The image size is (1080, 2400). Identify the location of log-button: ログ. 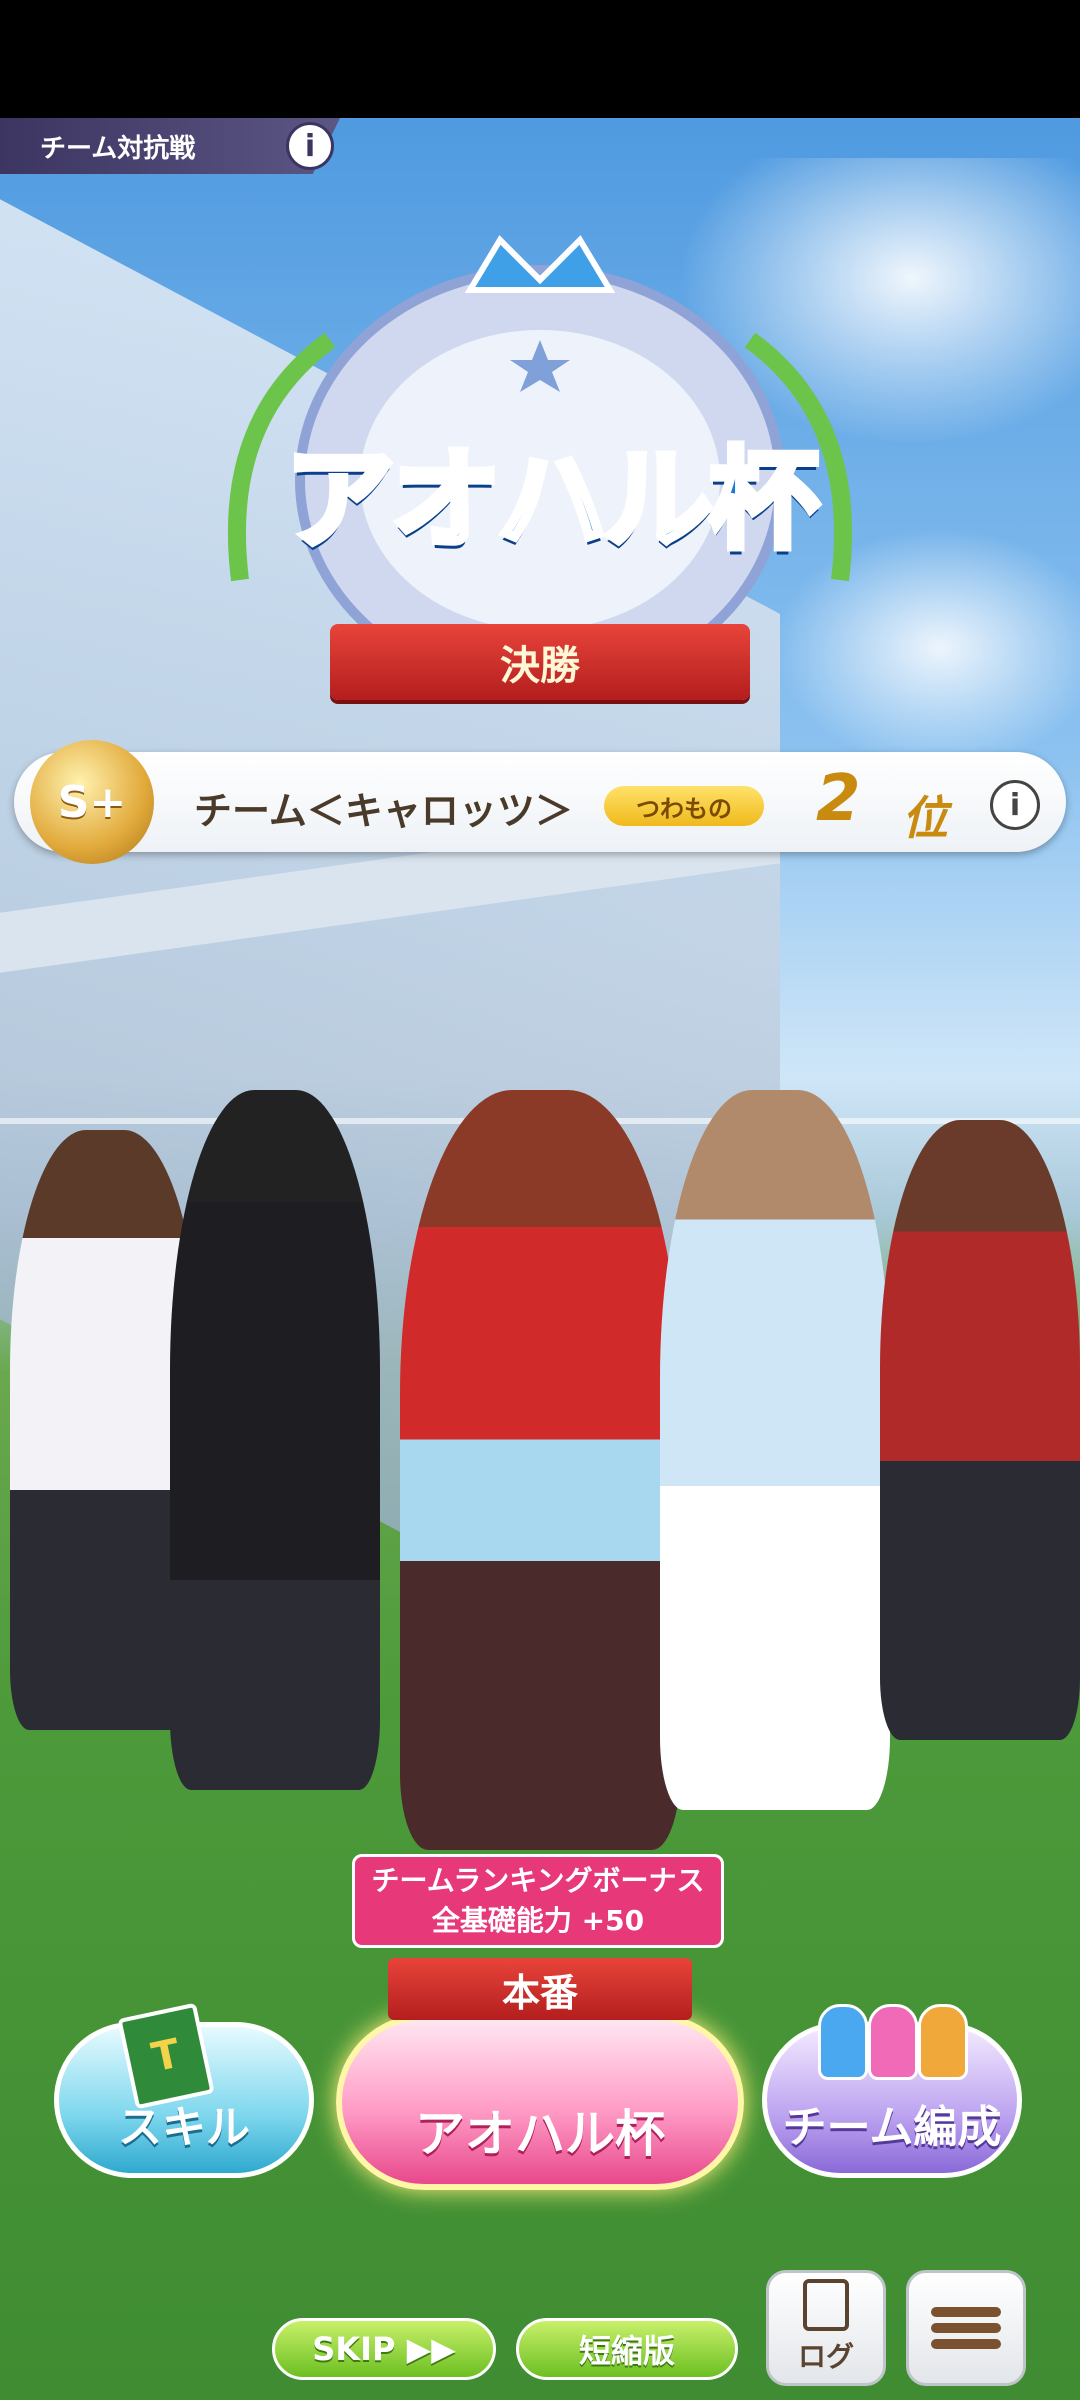
(826, 2328).